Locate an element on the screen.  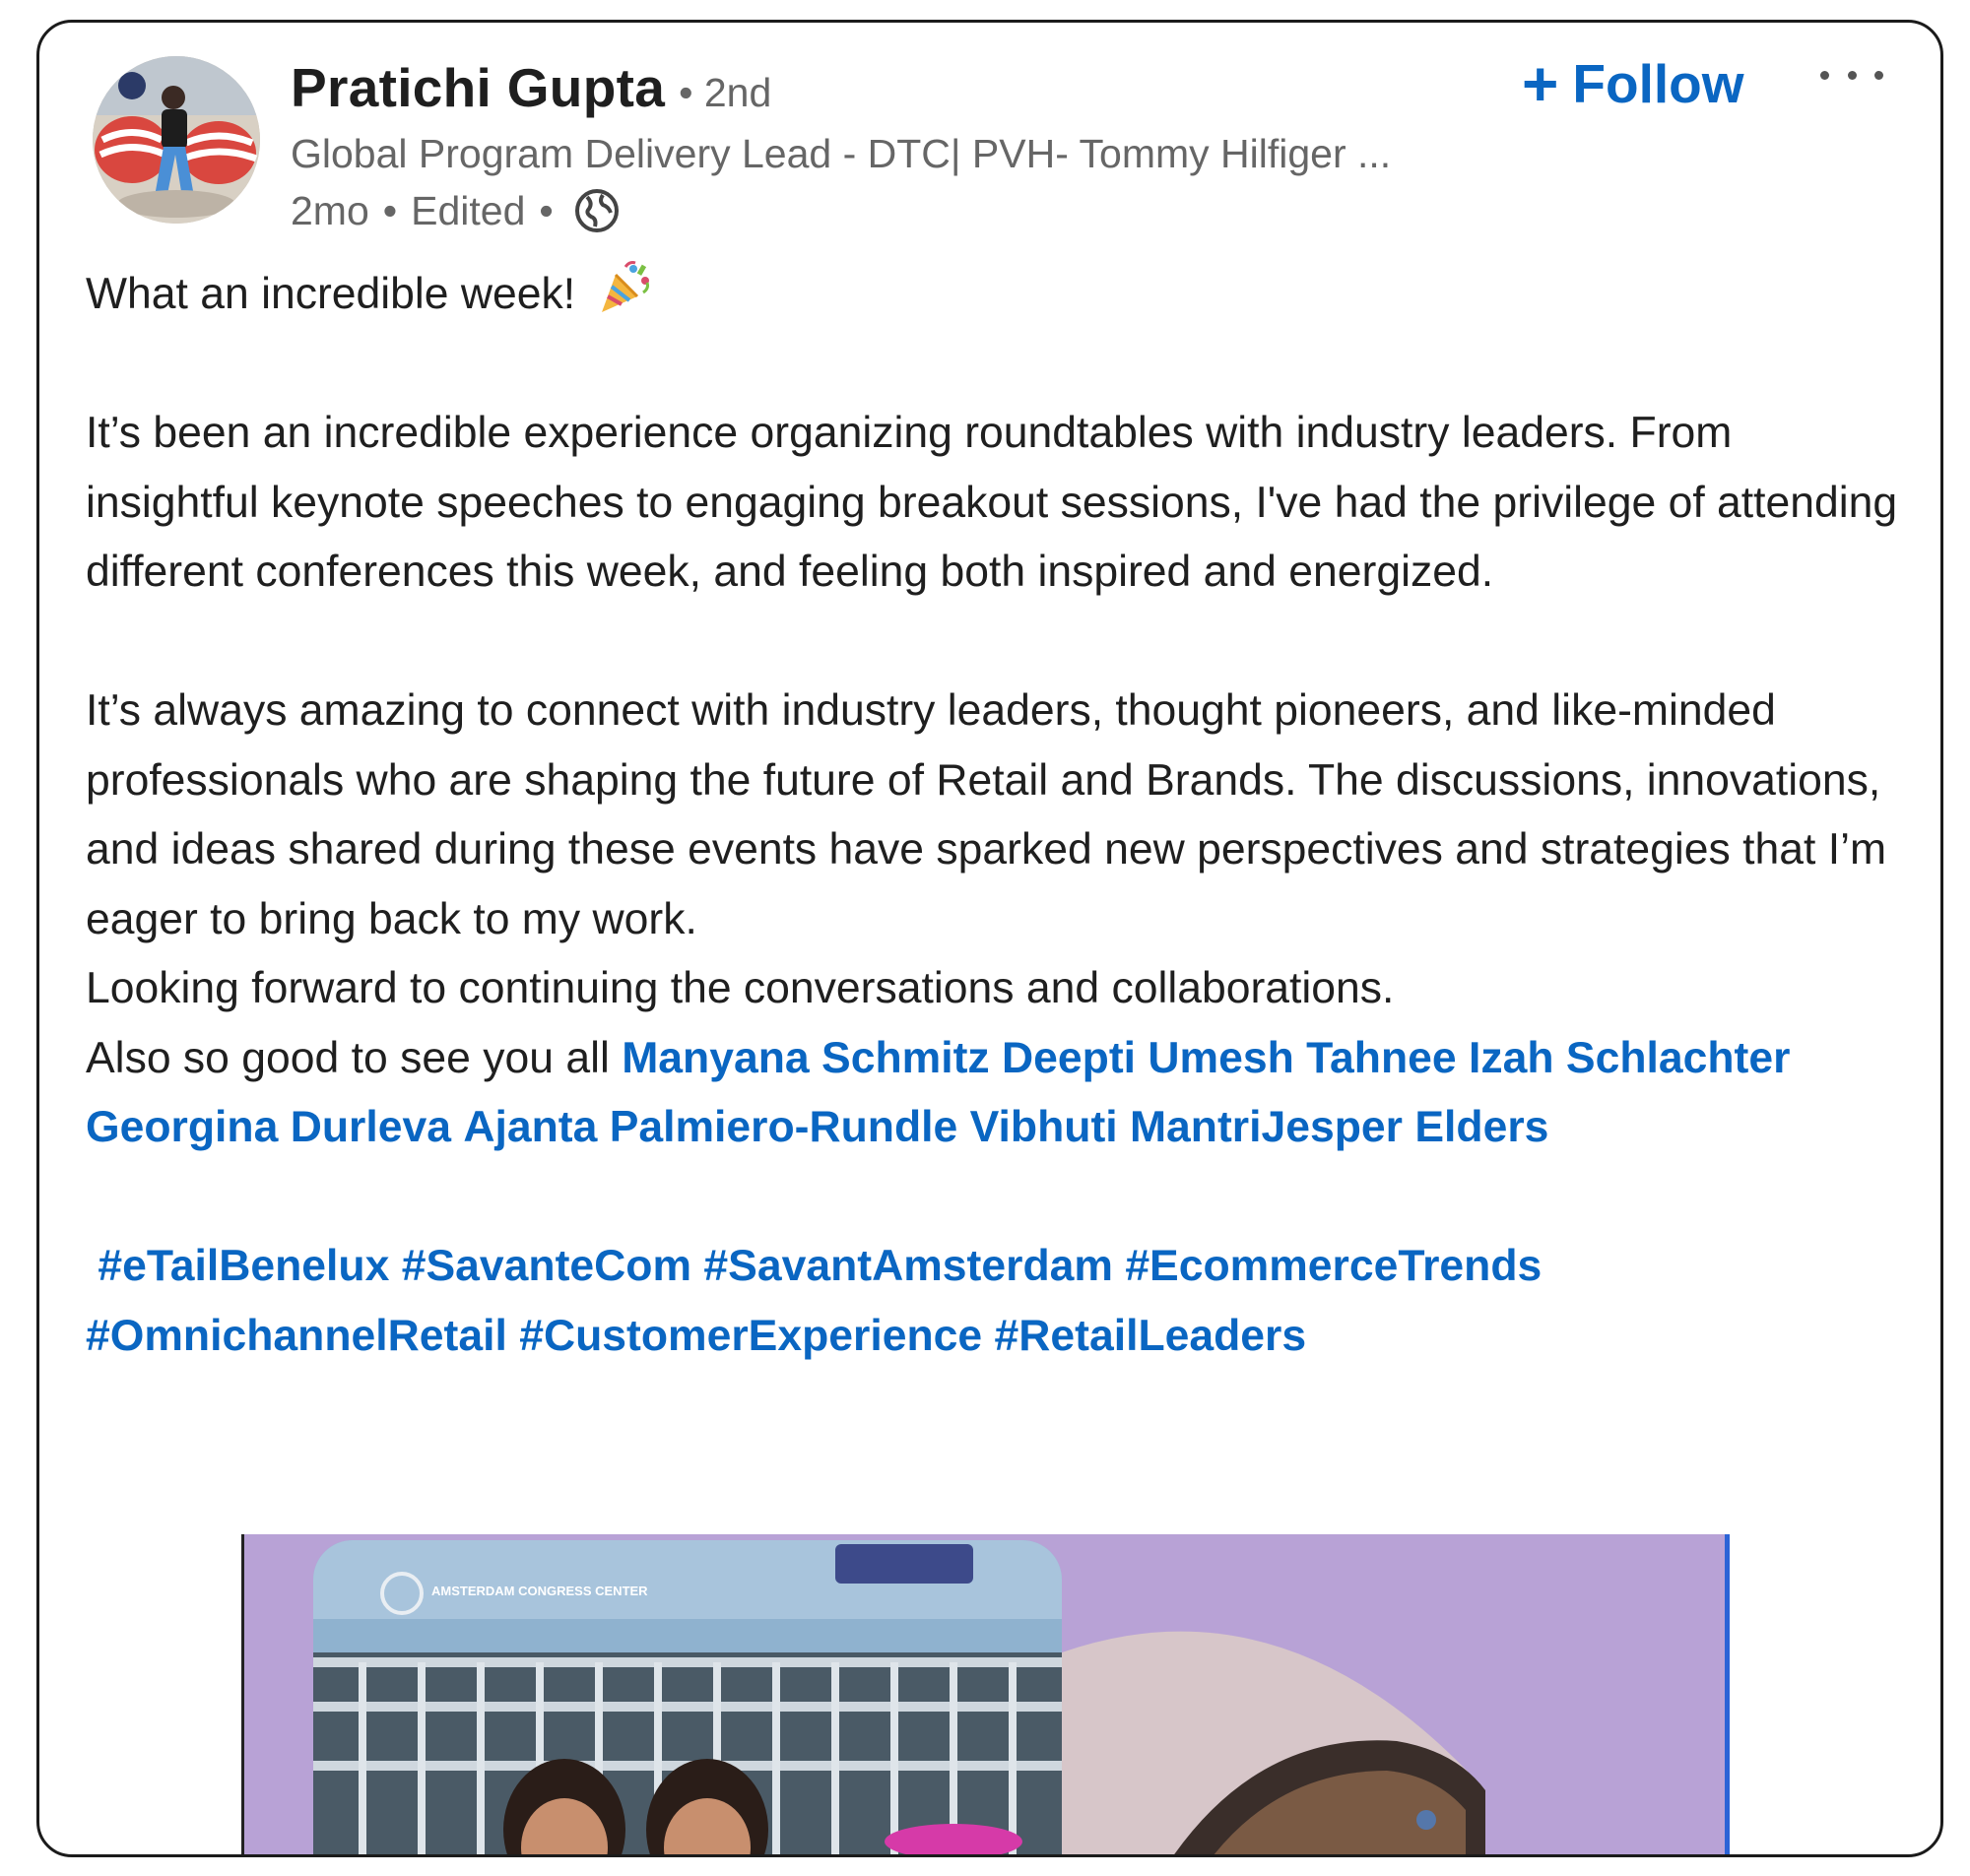
post-meta: 2mo • Edited • is located at coordinates (931, 211).